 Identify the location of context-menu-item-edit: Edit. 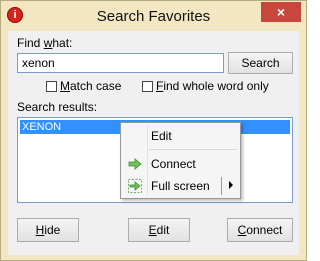
(180, 136).